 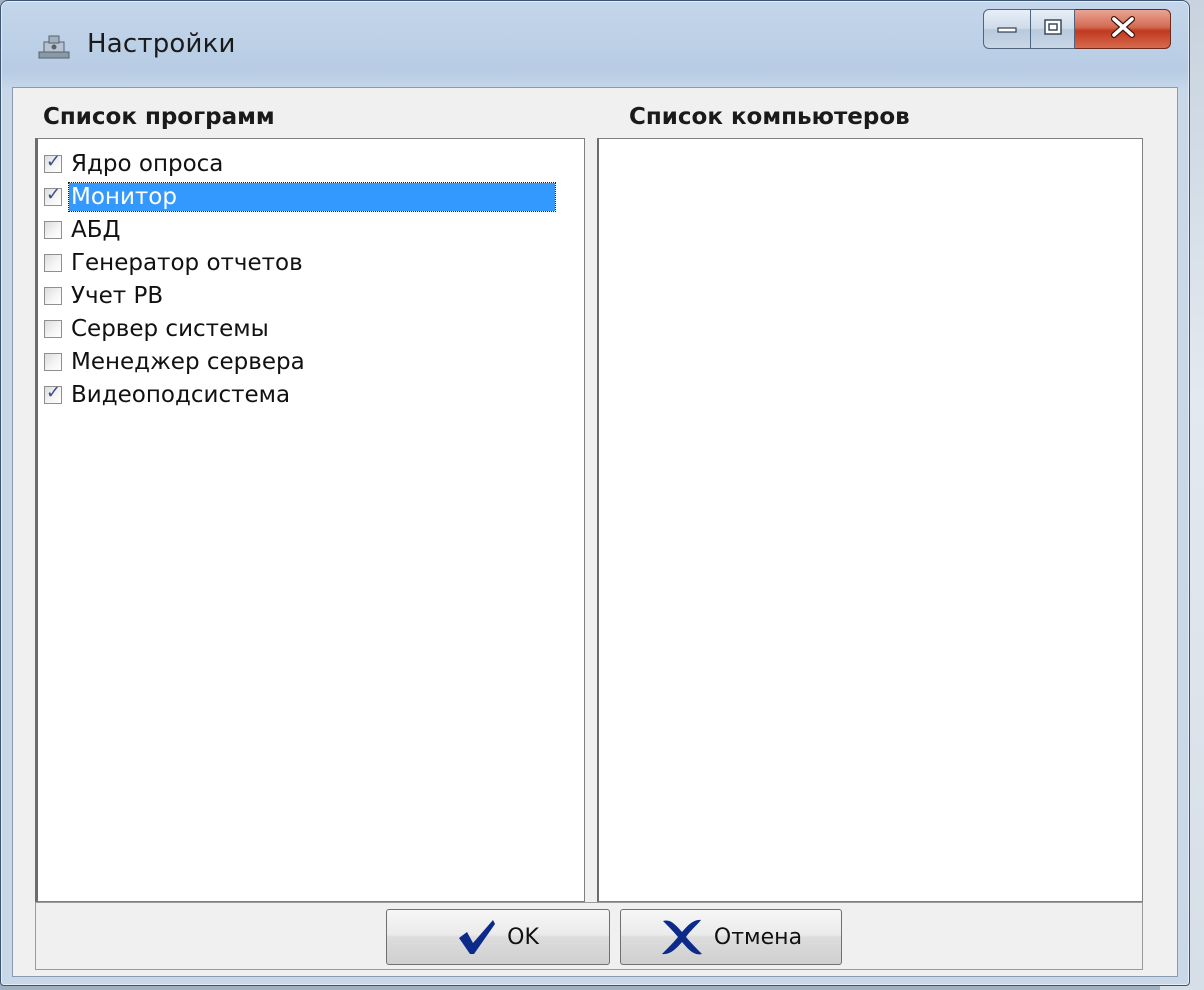 What do you see at coordinates (314, 163) in the screenshot?
I see `program-list-item: ✓ Ядро опроса` at bounding box center [314, 163].